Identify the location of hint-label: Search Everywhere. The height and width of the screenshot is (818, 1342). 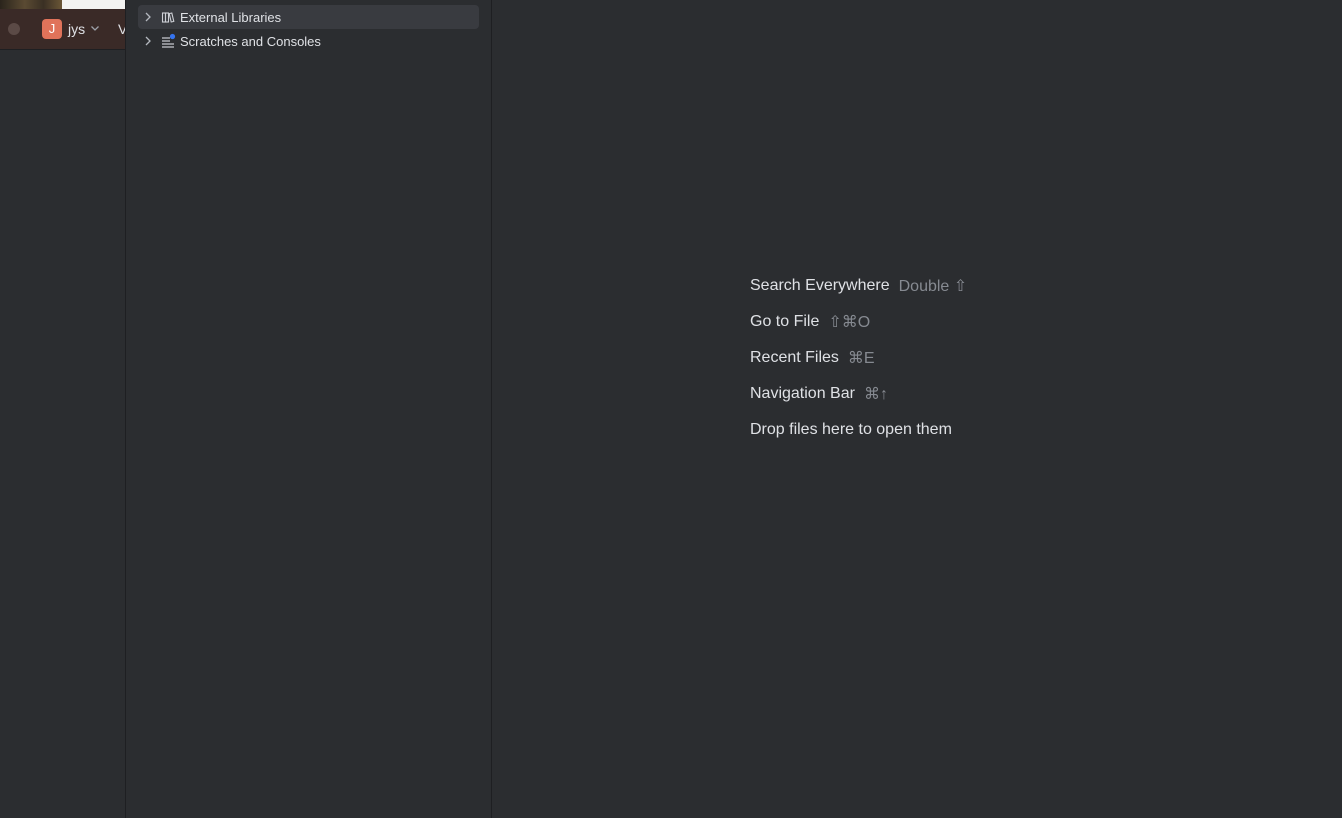
(820, 285).